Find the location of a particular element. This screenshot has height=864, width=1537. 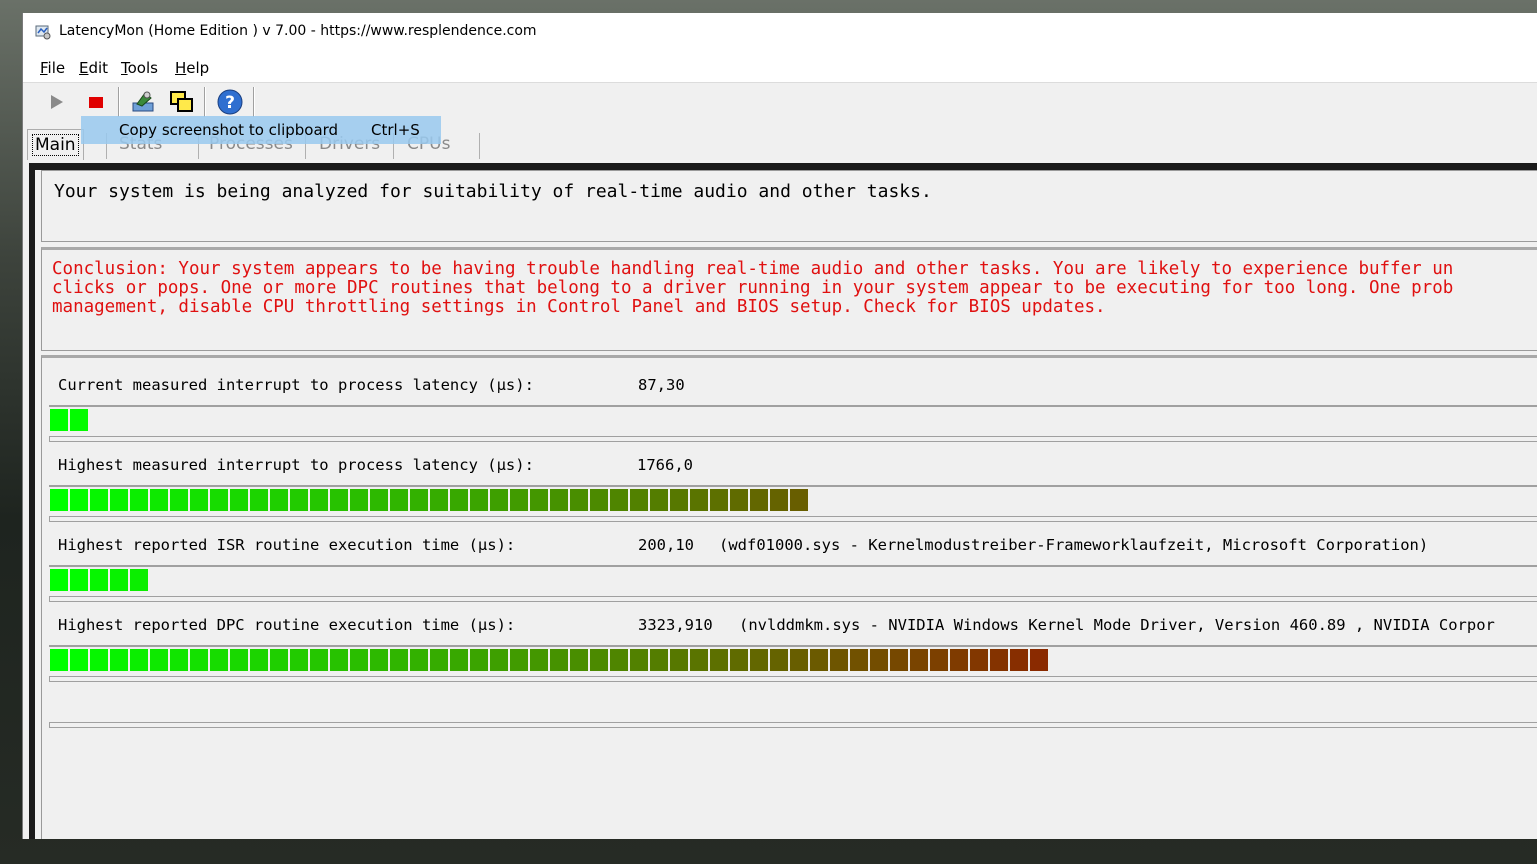

menu-help: Help is located at coordinates (192, 68).